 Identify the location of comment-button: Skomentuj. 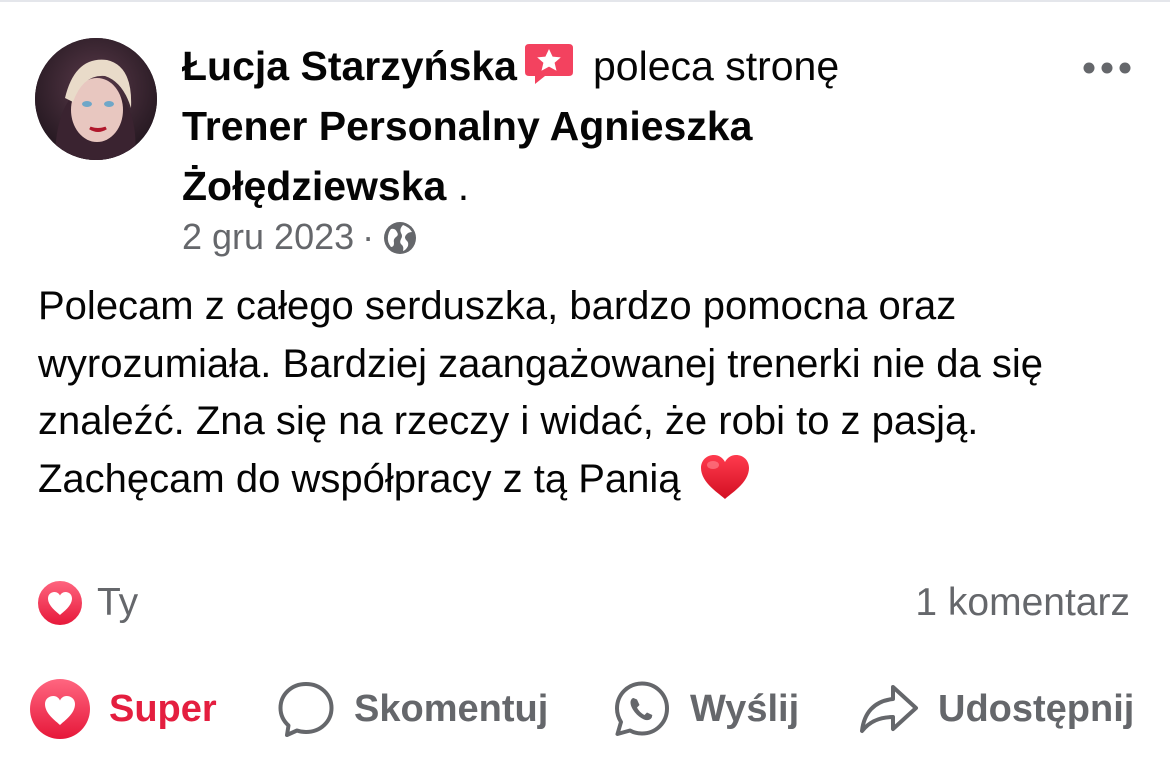
(412, 709).